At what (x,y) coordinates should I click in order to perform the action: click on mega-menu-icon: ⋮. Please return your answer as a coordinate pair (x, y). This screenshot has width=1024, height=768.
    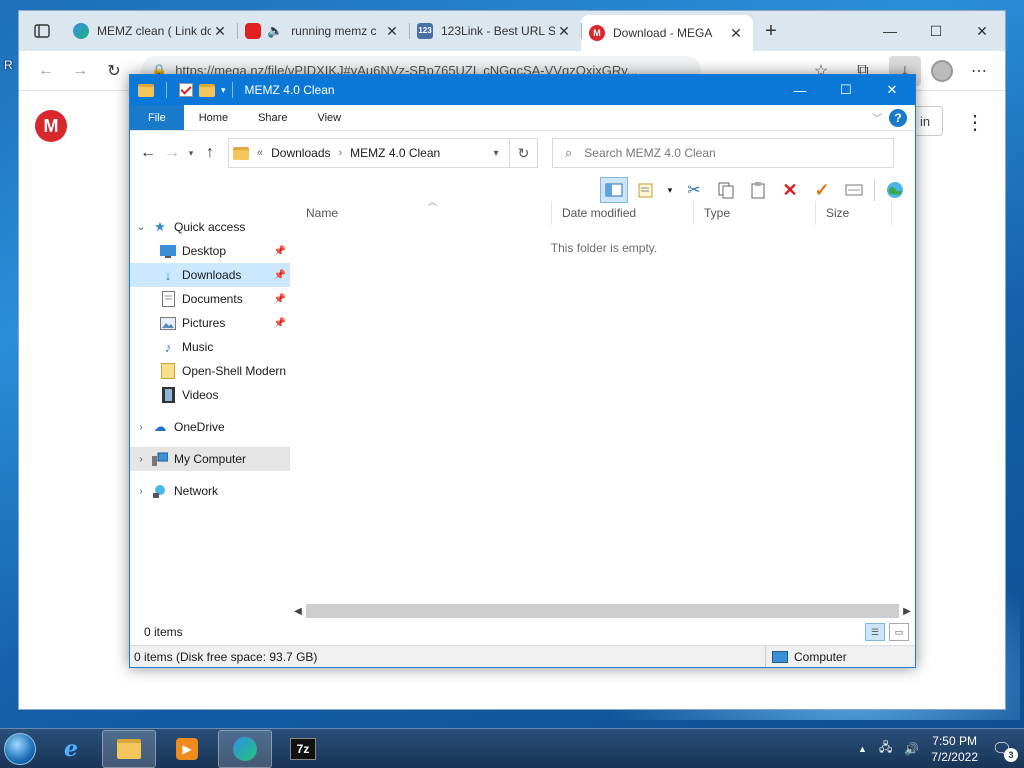
    Looking at the image, I should click on (975, 122).